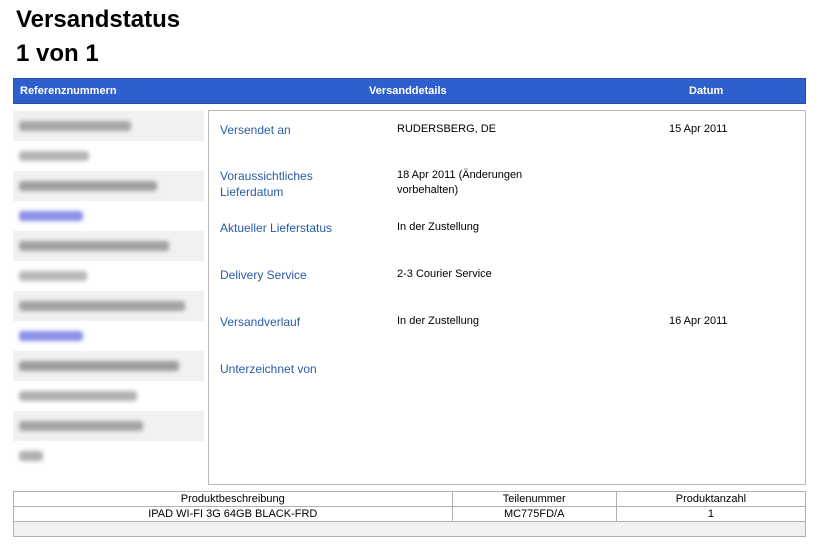 The height and width of the screenshot is (551, 827). Describe the element at coordinates (276, 228) in the screenshot. I see `detail-label: Aktueller Lieferstatus` at that location.